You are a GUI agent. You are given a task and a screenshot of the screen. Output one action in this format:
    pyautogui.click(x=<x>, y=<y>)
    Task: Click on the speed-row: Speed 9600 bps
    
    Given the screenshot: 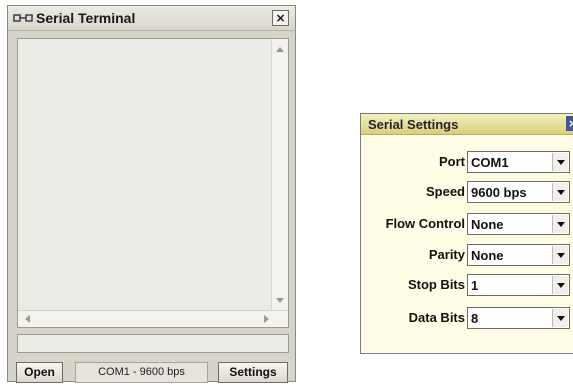 What is the action you would take?
    pyautogui.click(x=467, y=193)
    